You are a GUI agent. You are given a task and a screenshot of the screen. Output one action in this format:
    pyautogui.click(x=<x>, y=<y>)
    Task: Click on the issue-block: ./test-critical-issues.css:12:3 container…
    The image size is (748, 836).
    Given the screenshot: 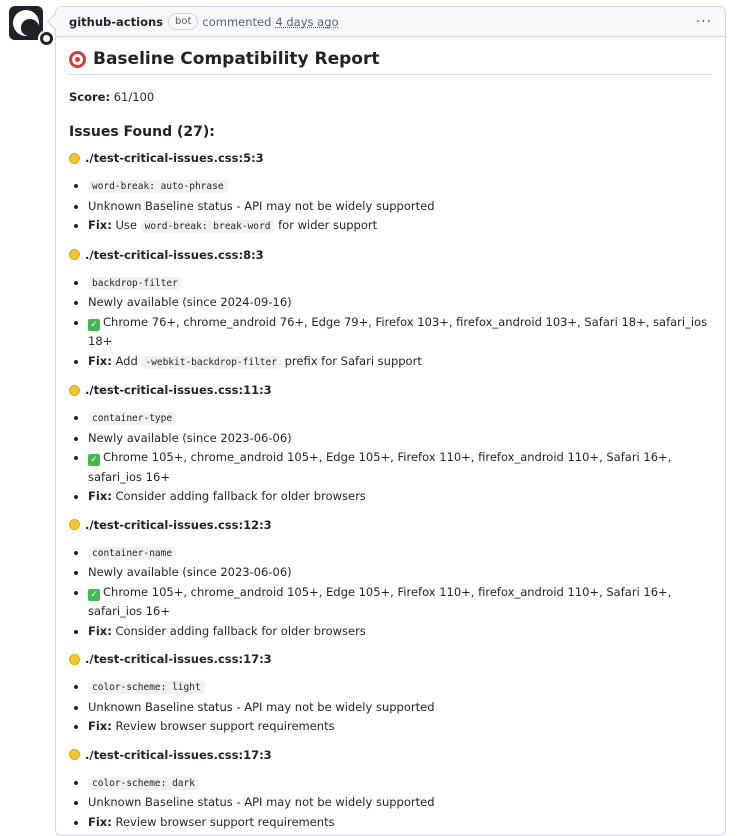 What is the action you would take?
    pyautogui.click(x=390, y=580)
    